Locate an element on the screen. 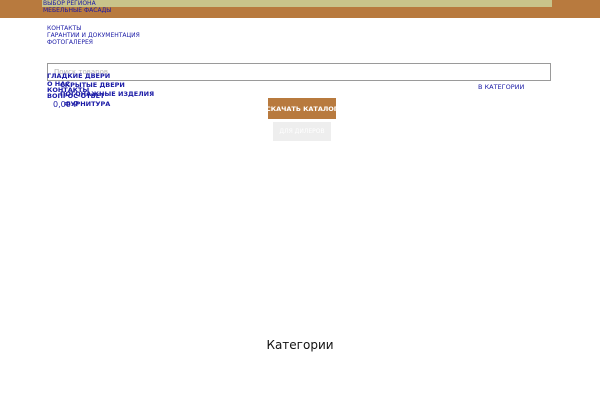 This screenshot has width=600, height=400. faq-link: ВОПРОС-ОТВЕТ is located at coordinates (75, 96).